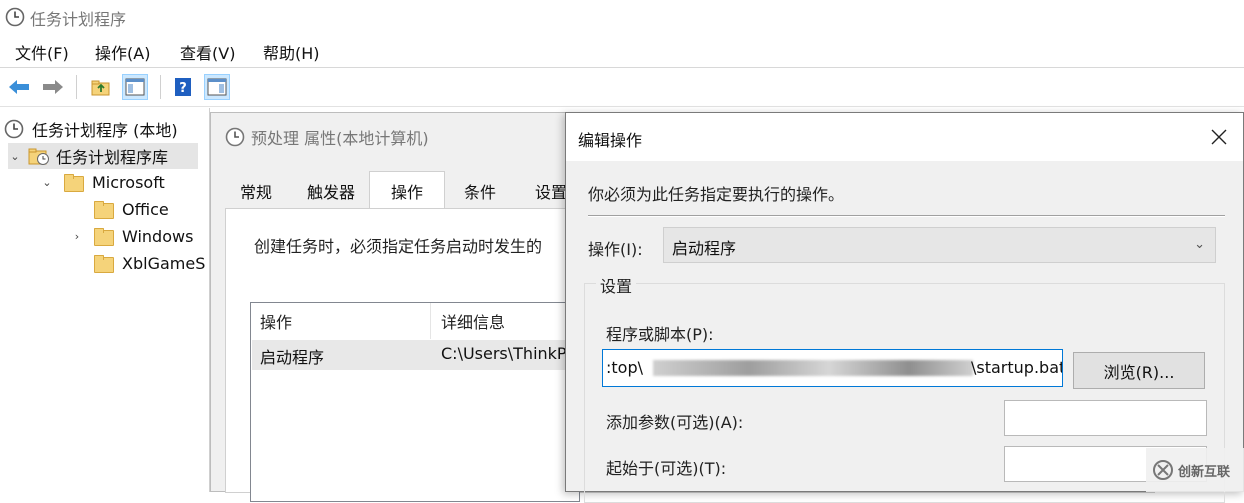 The width and height of the screenshot is (1244, 503). I want to click on up-folder-icon, so click(101, 87).